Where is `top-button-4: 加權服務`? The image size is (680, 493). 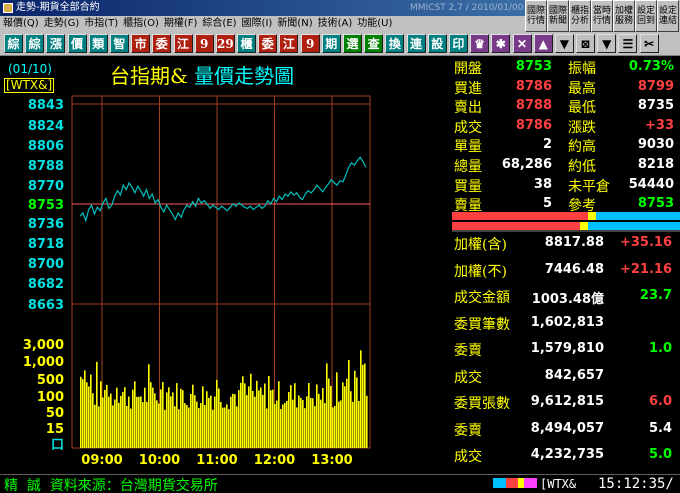 top-button-4: 加權服務 is located at coordinates (624, 16).